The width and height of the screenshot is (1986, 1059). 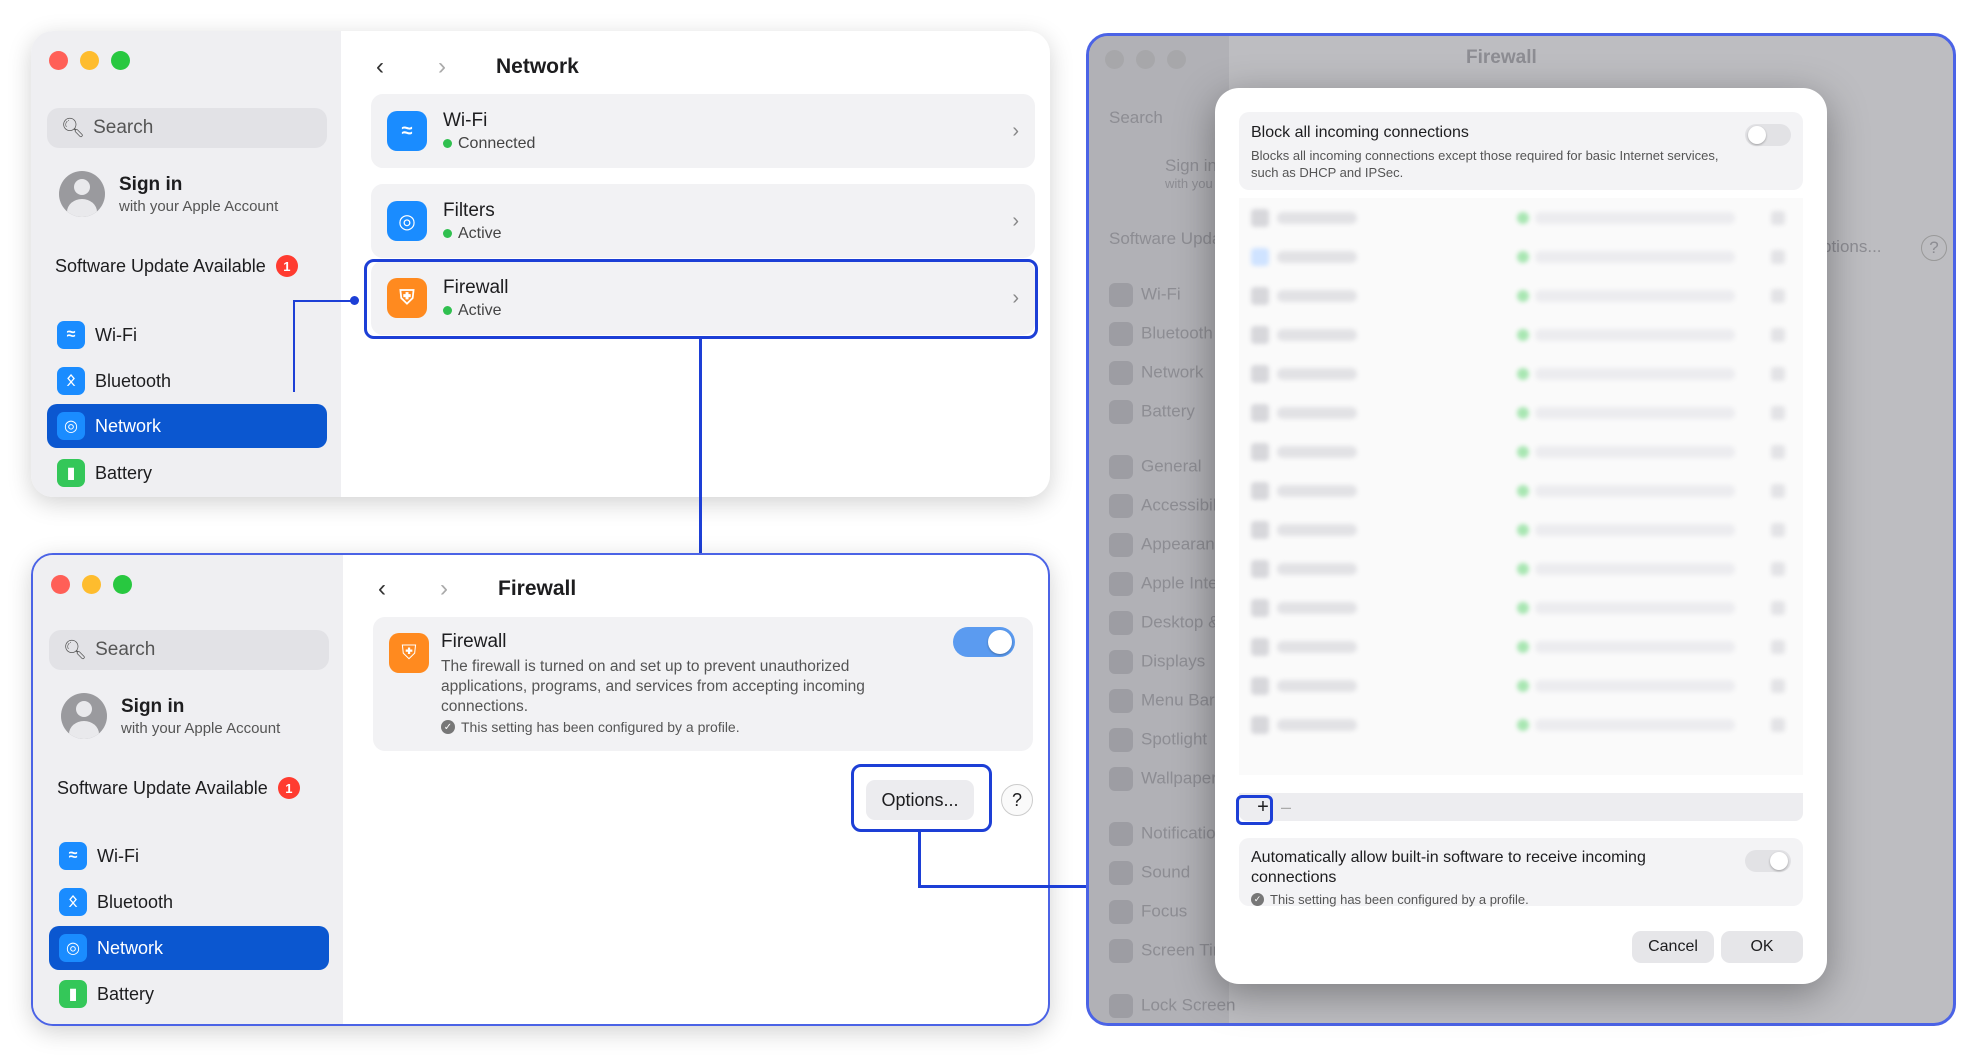 I want to click on help-button: ?, so click(x=1017, y=800).